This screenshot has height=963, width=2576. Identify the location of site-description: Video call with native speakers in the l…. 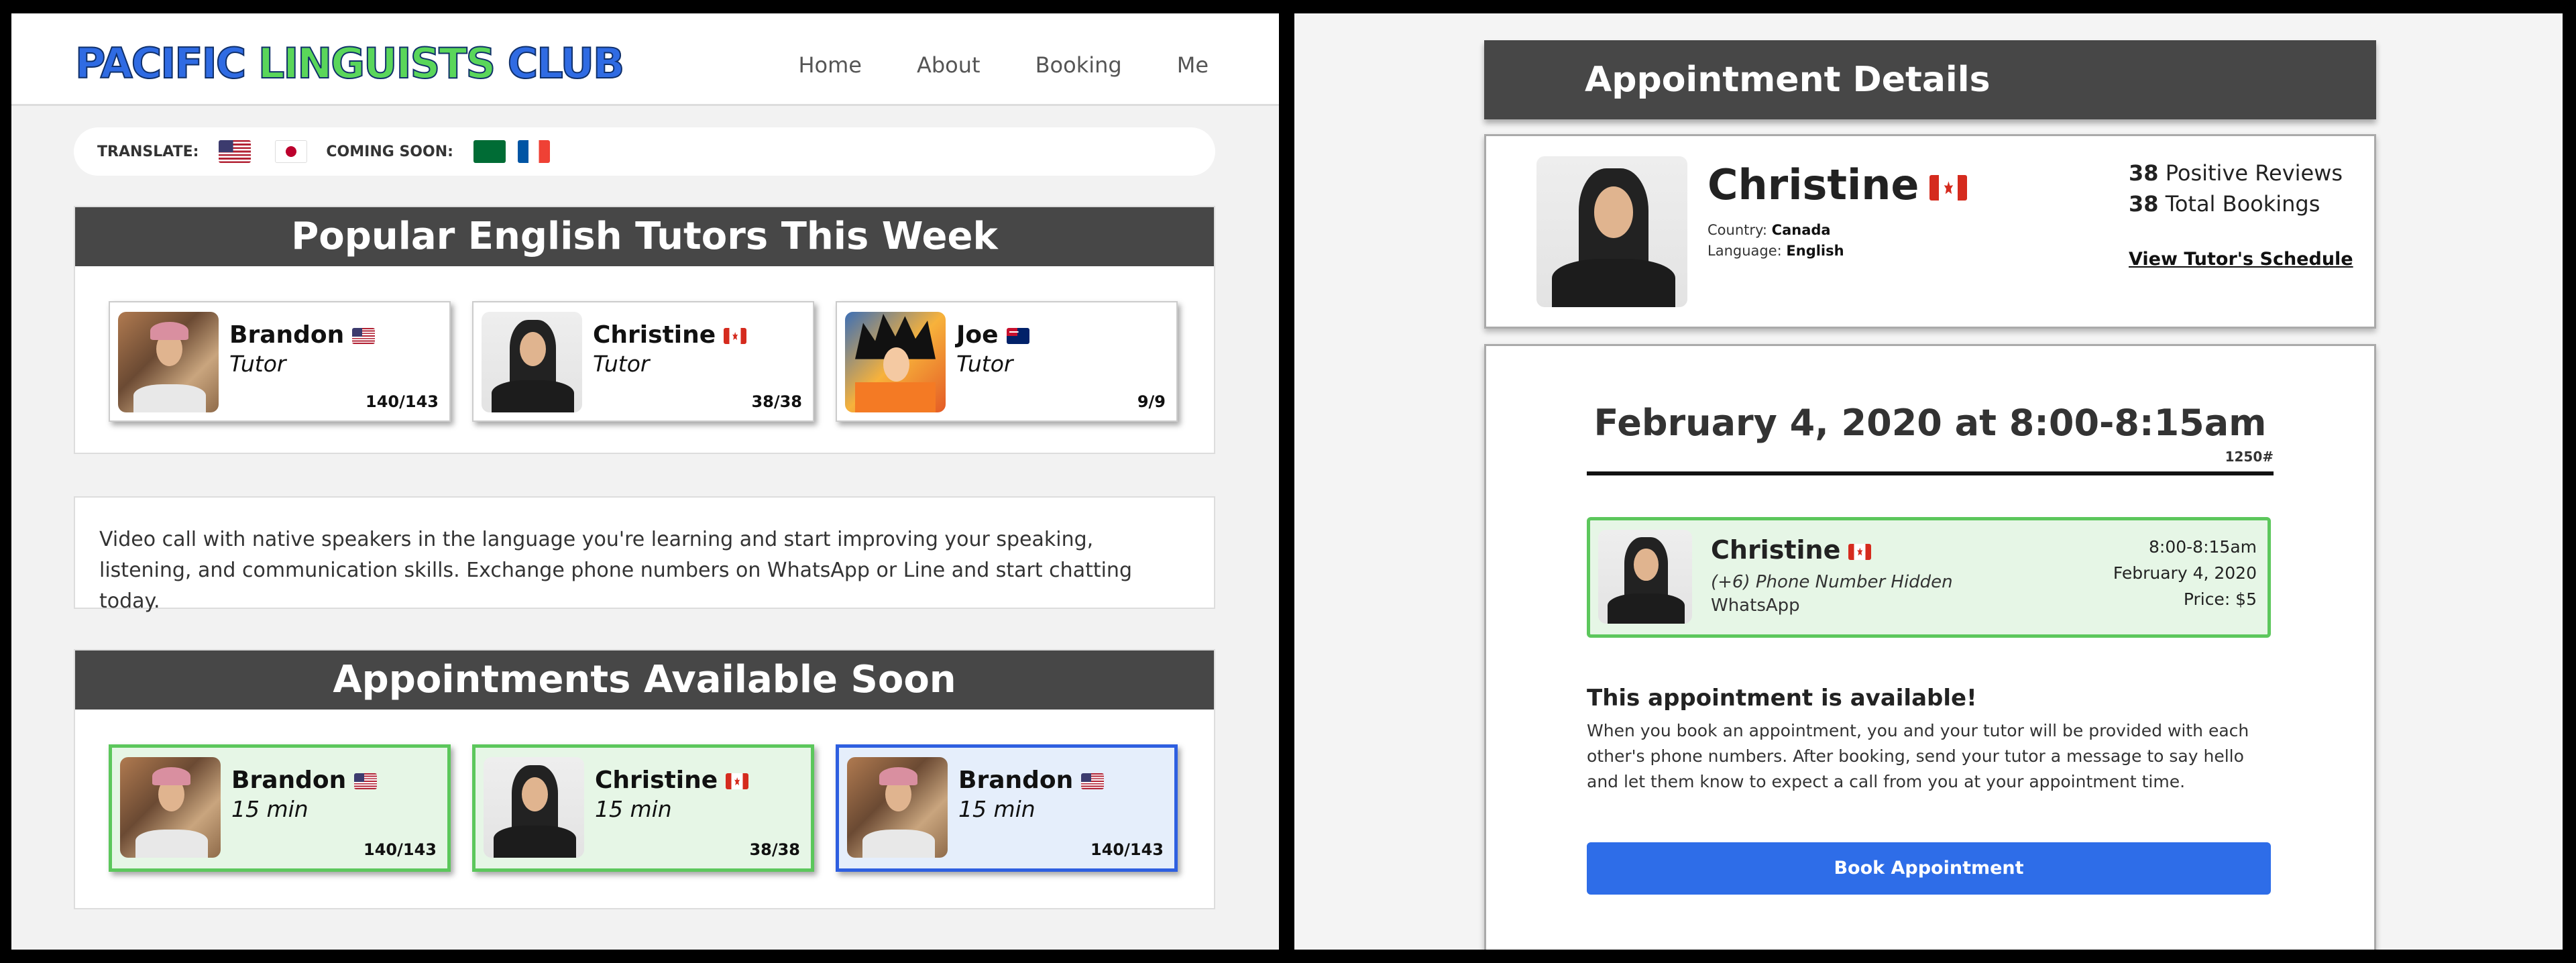
(644, 554).